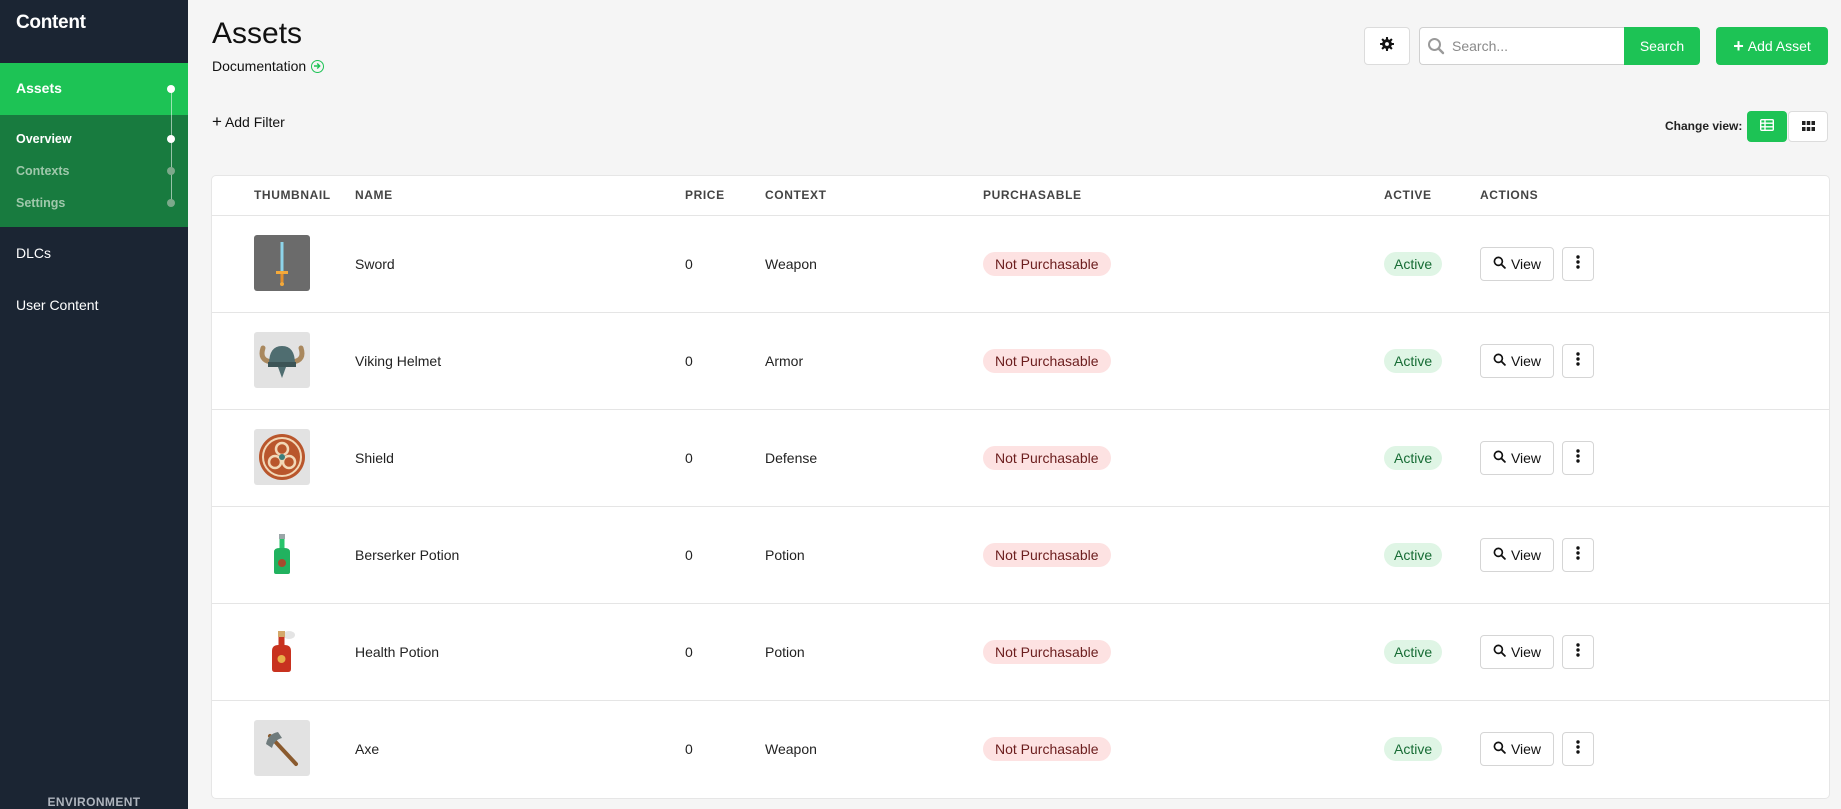 Image resolution: width=1841 pixels, height=809 pixels. Describe the element at coordinates (1408, 195) in the screenshot. I see `column-header-active: ACTIVE` at that location.